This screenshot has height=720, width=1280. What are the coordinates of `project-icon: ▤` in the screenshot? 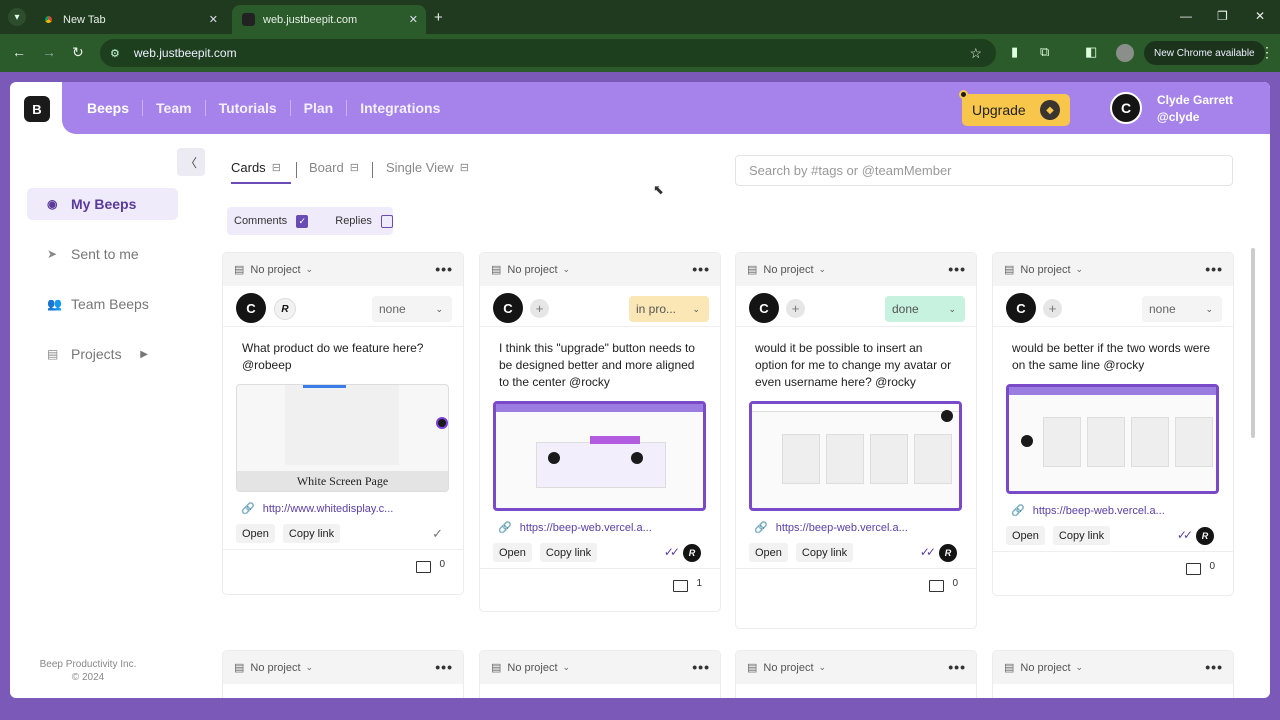 It's located at (239, 270).